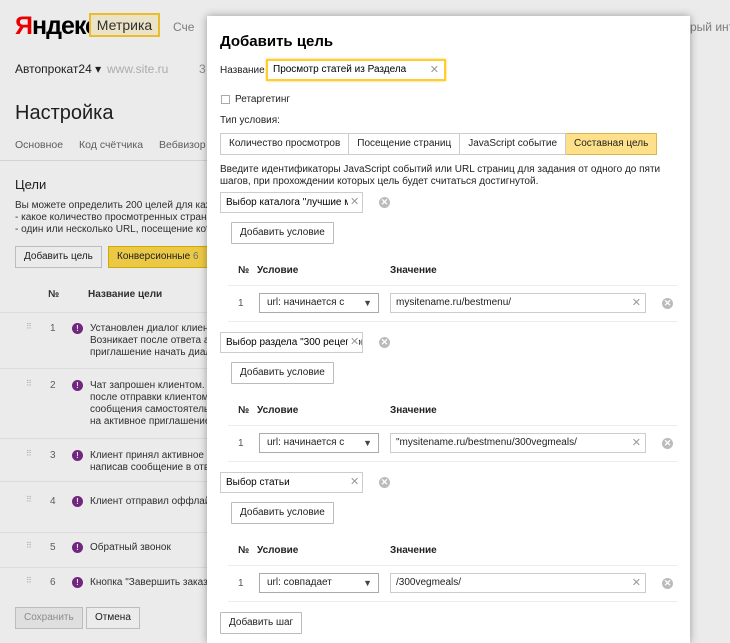  Describe the element at coordinates (258, 482) in the screenshot. I see `step-name-value: Выбор статьи` at that location.